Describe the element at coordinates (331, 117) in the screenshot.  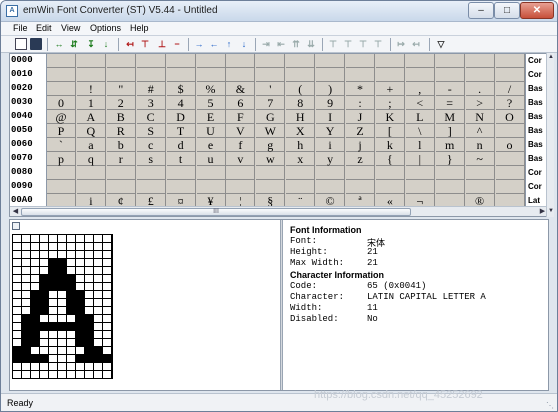
I see `character-cell: I` at that location.